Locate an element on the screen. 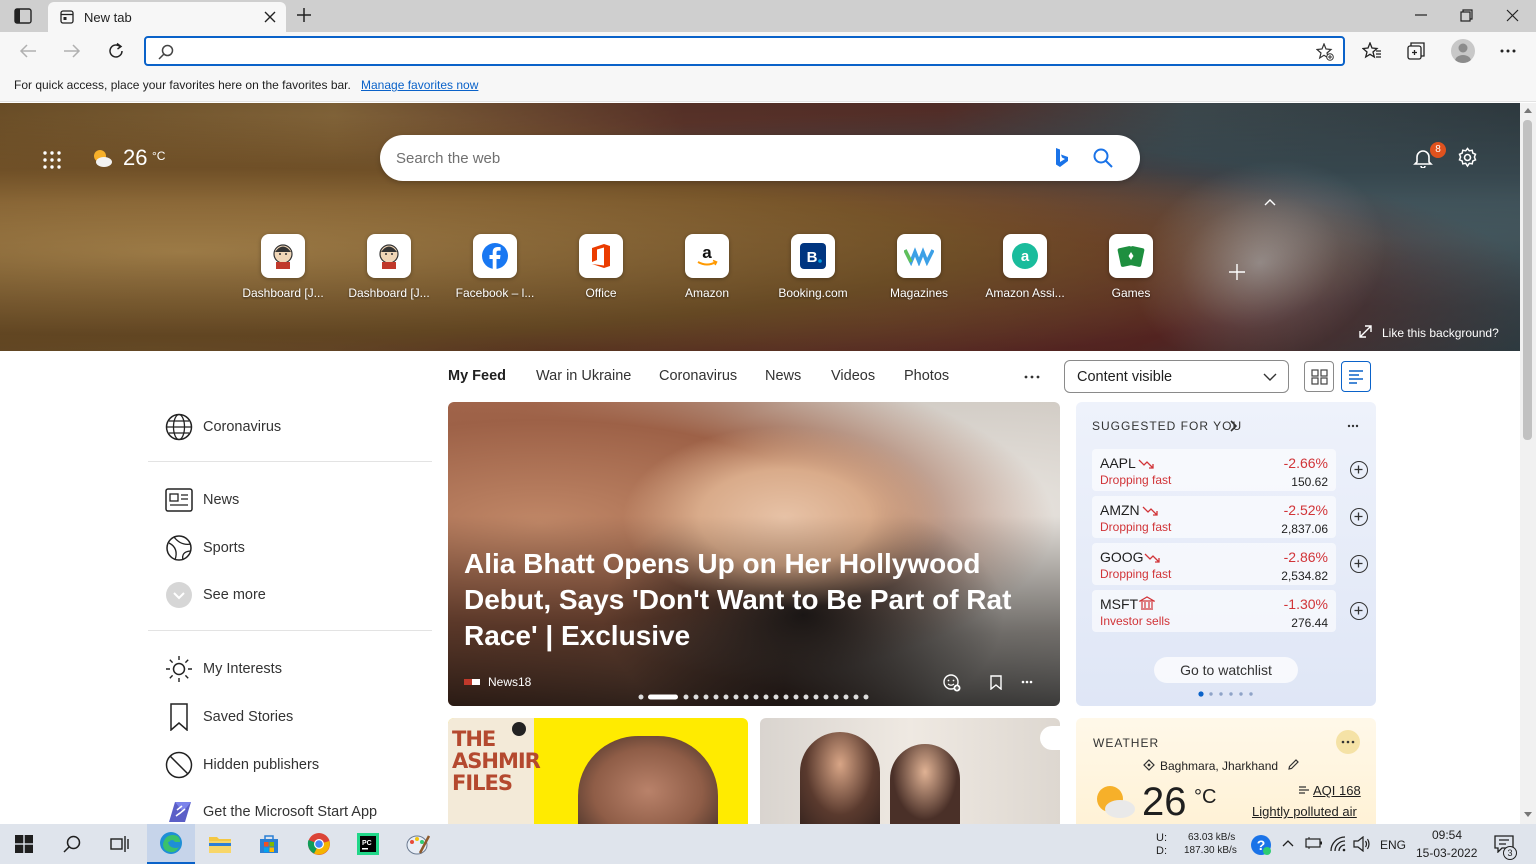 The height and width of the screenshot is (864, 1536). pycharm-icon: PC is located at coordinates (368, 844).